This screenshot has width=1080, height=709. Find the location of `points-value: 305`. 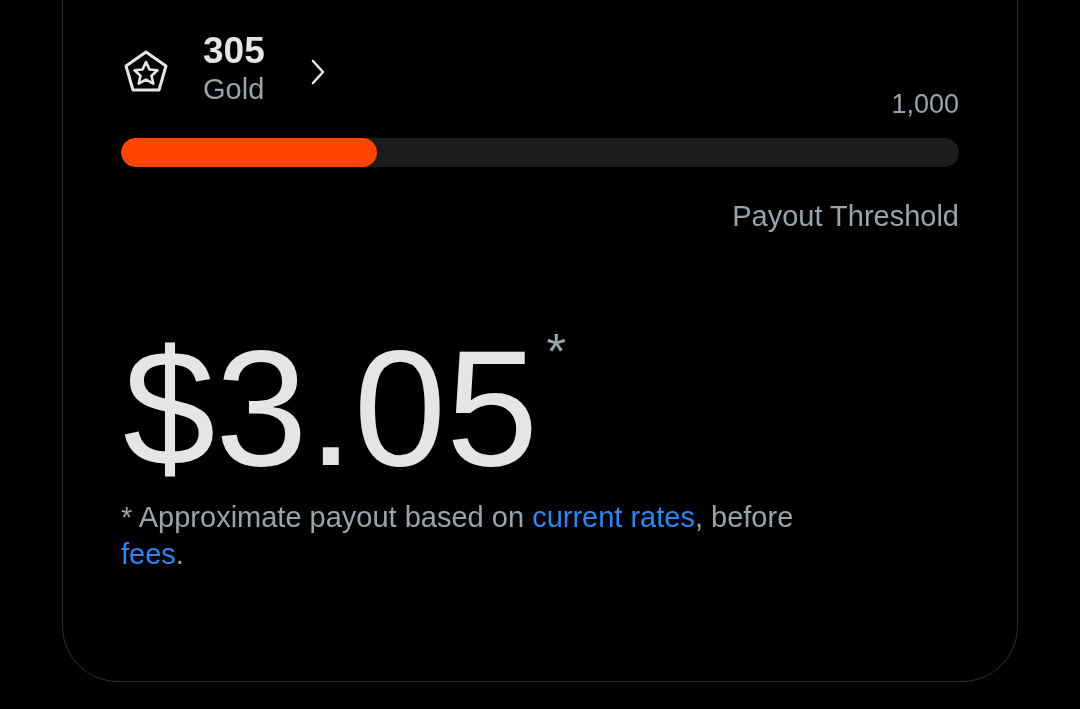

points-value: 305 is located at coordinates (234, 51).